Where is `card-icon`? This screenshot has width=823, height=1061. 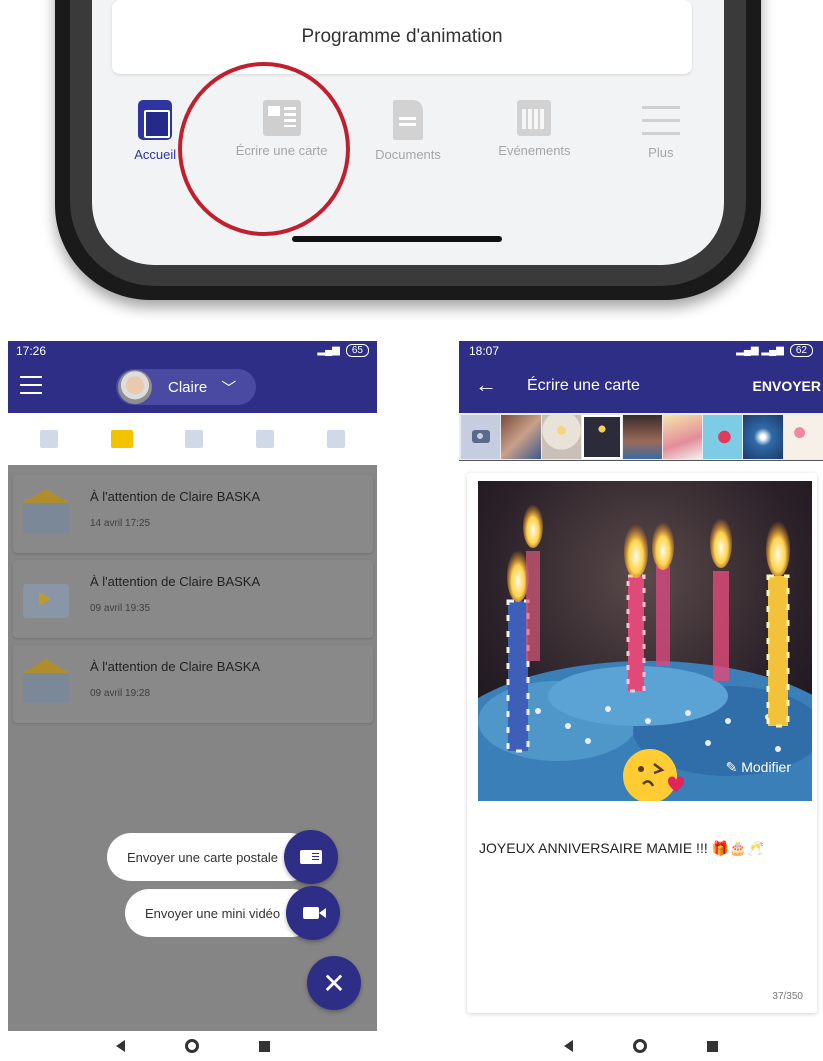
card-icon is located at coordinates (121, 439).